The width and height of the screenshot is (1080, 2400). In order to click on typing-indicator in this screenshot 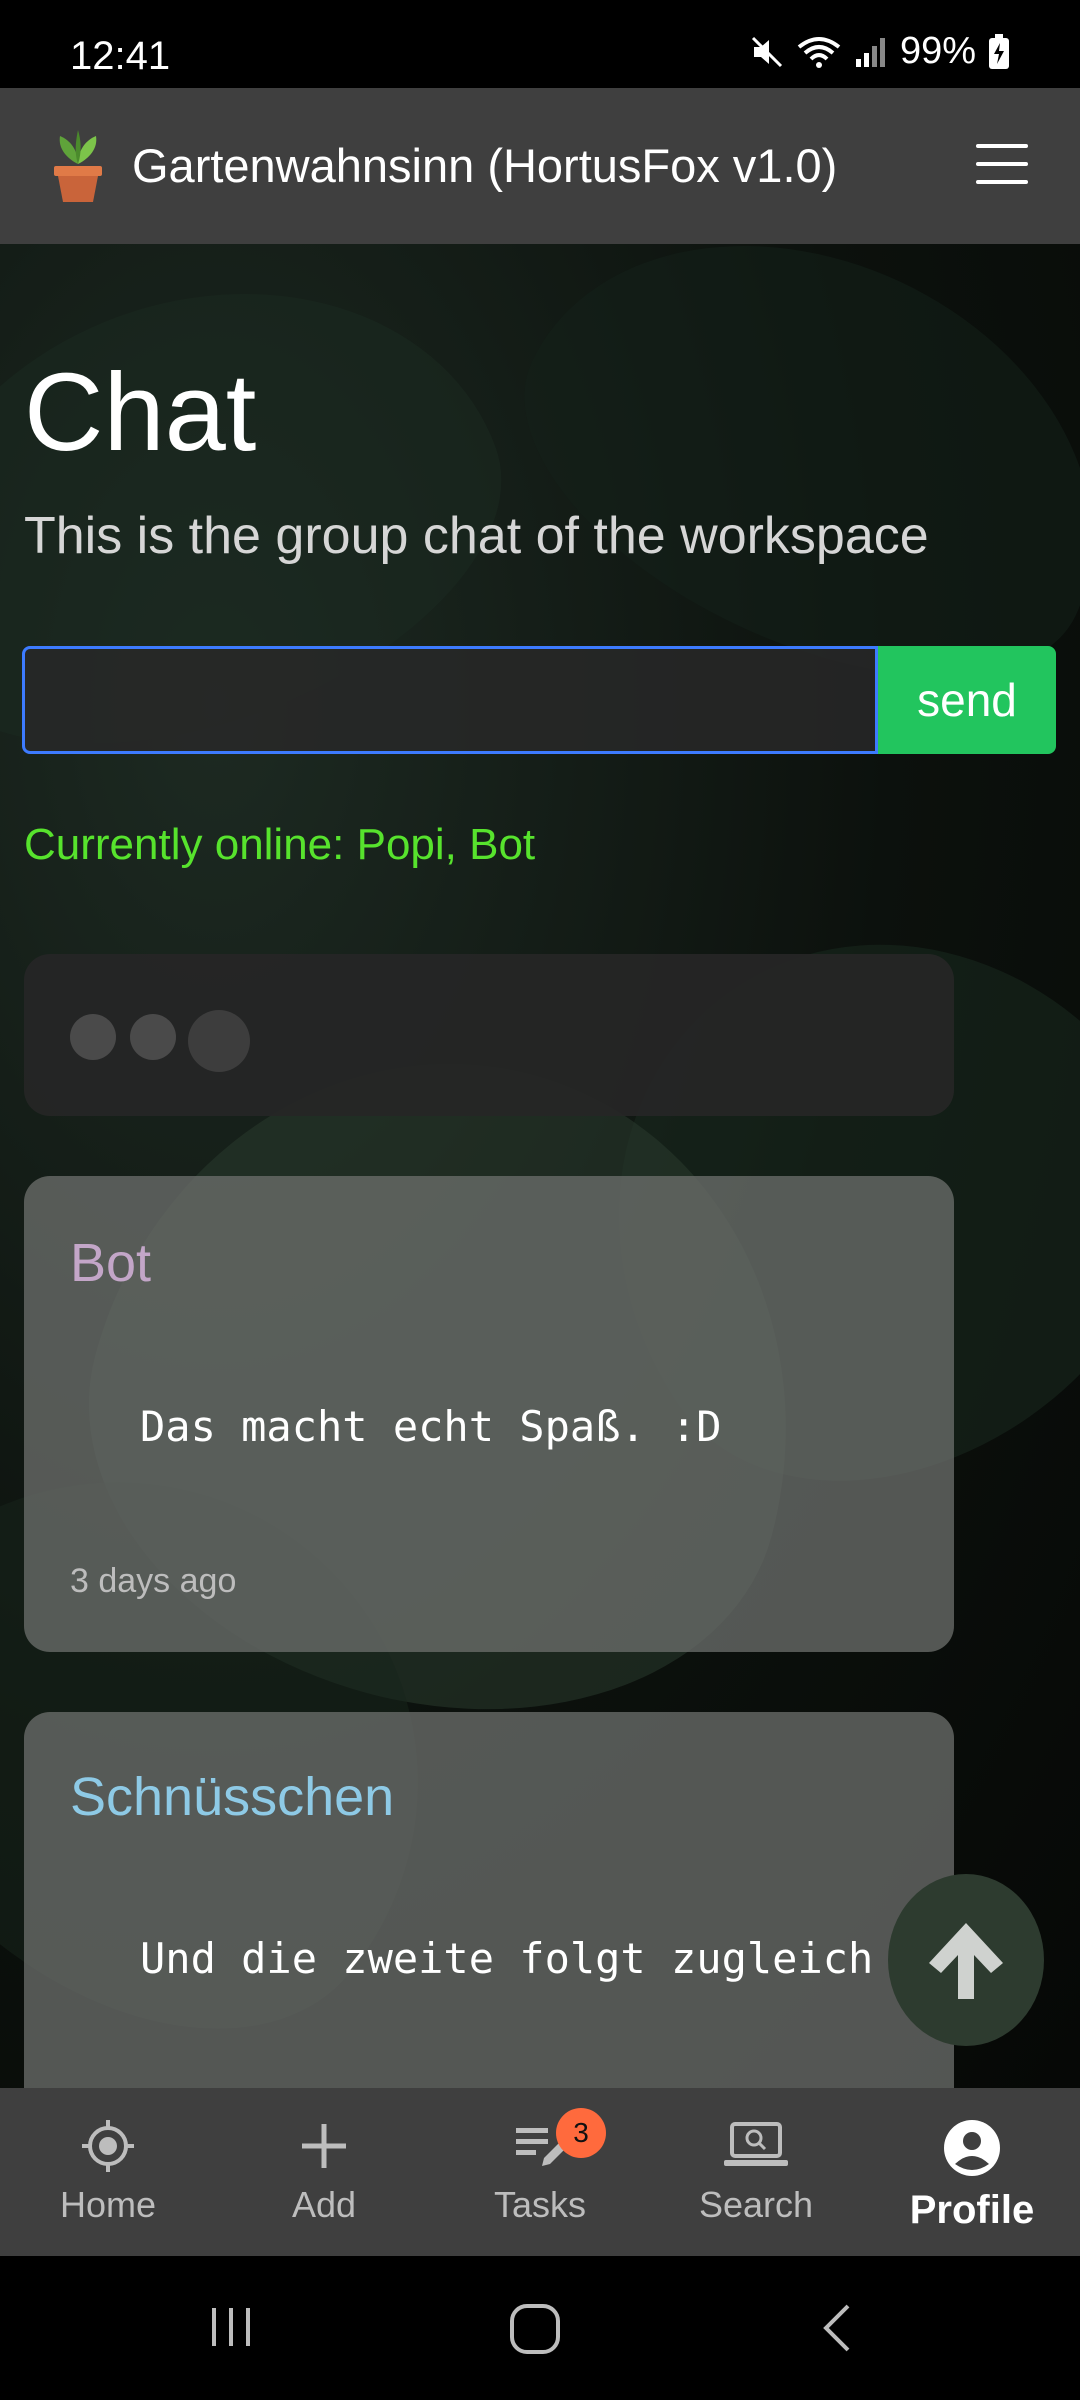, I will do `click(489, 1035)`.